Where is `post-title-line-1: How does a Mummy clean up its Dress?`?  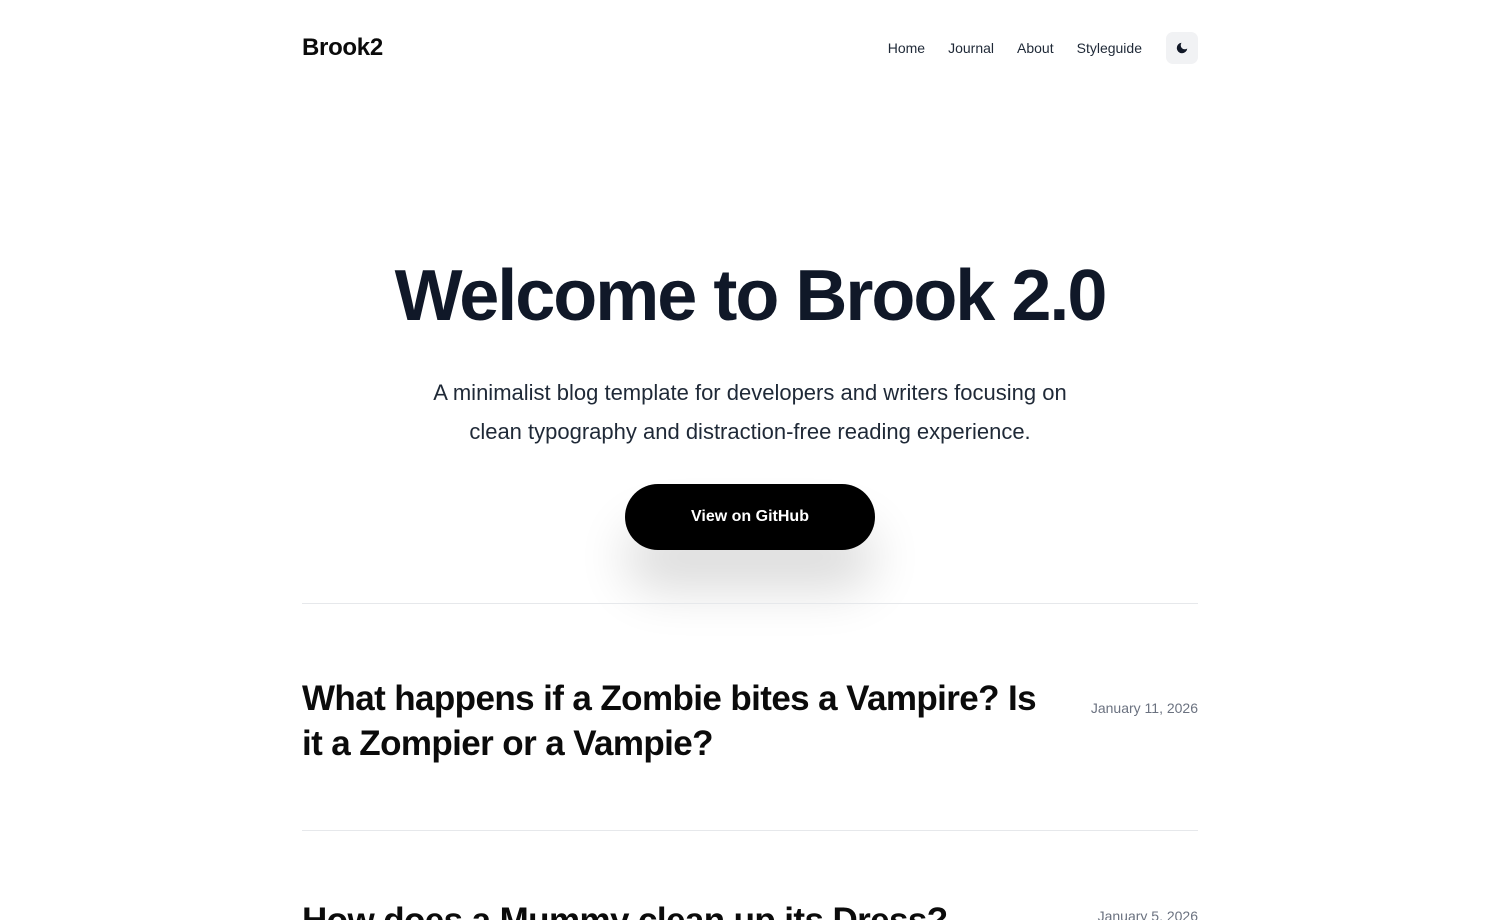 post-title-line-1: How does a Mummy clean up its Dress? is located at coordinates (625, 910).